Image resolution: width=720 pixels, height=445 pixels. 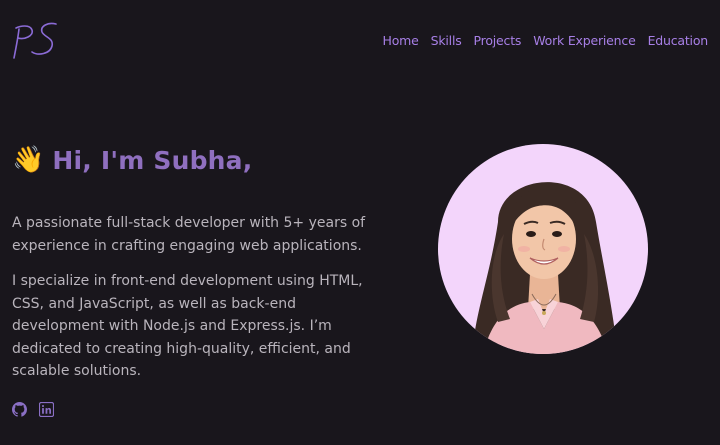 I want to click on logo-signature-icon, so click(x=35, y=40).